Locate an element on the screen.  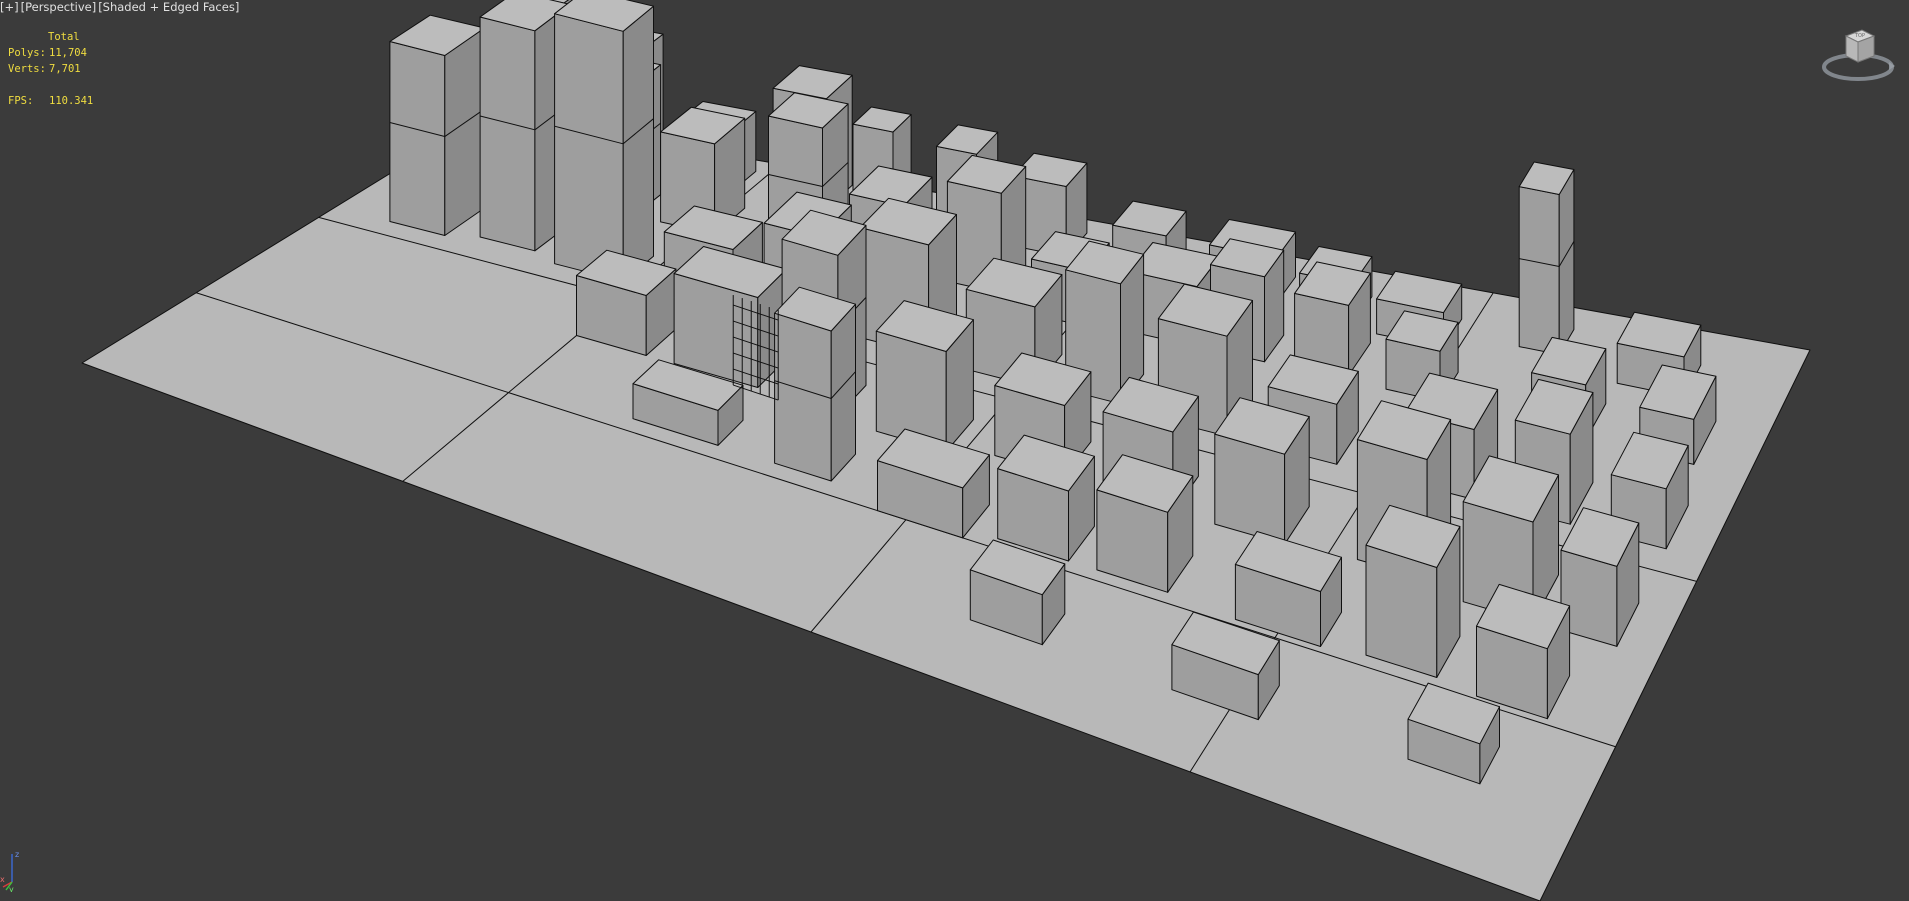
axis-y-label: y is located at coordinates (11, 888).